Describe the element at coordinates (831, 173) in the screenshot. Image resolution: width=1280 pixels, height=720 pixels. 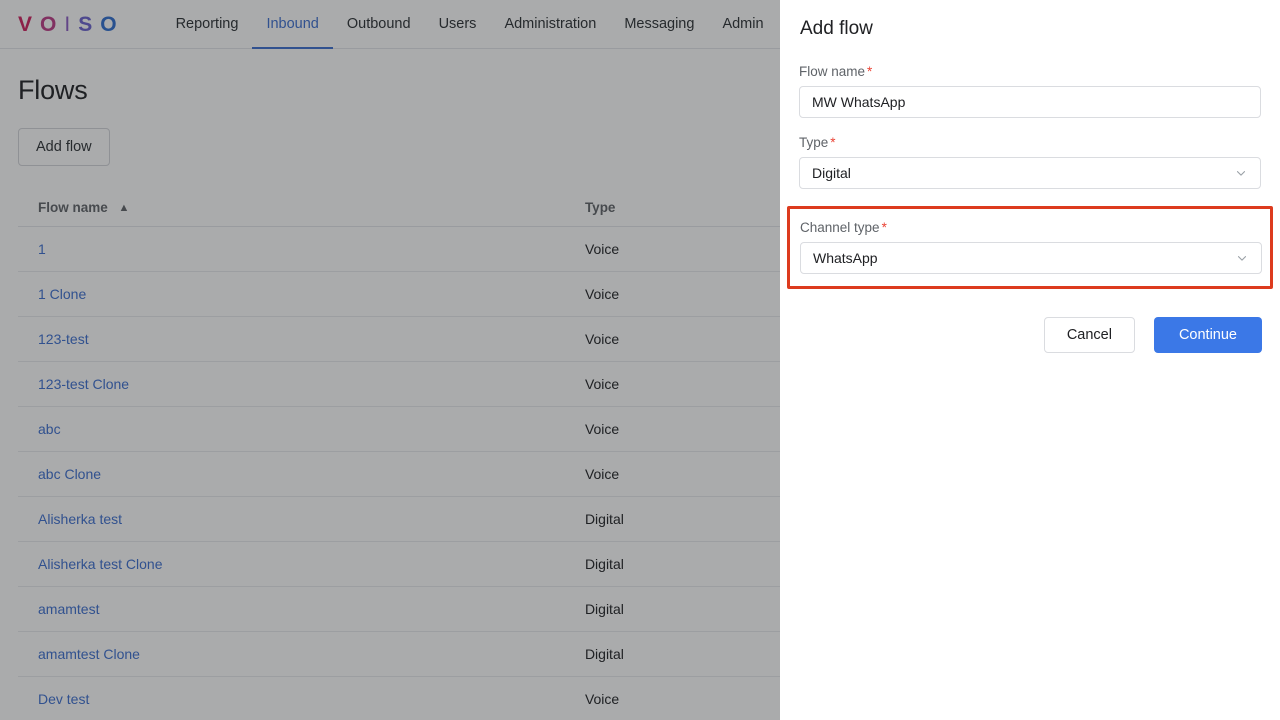
I see `type-select-value: Digital` at that location.